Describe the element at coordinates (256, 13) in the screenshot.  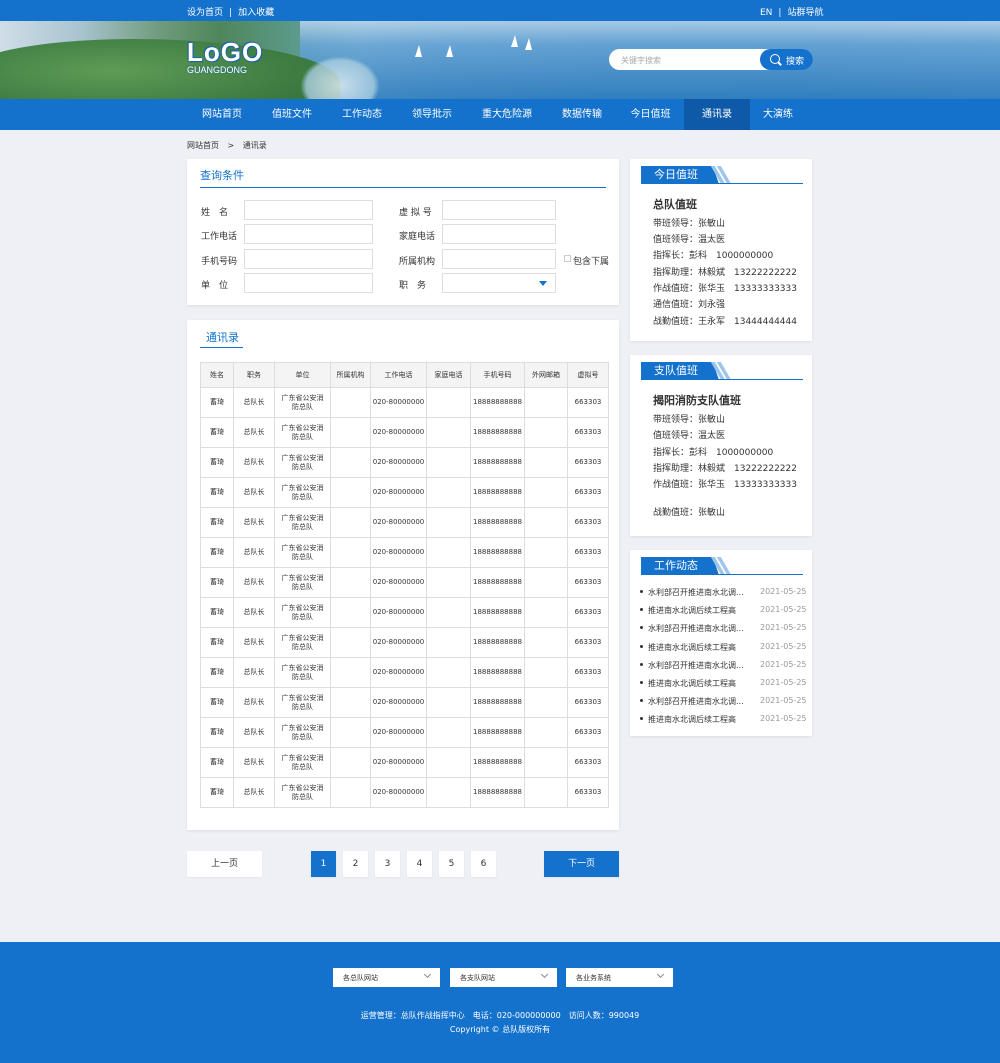
I see `add-favorite-link: 加入收藏` at that location.